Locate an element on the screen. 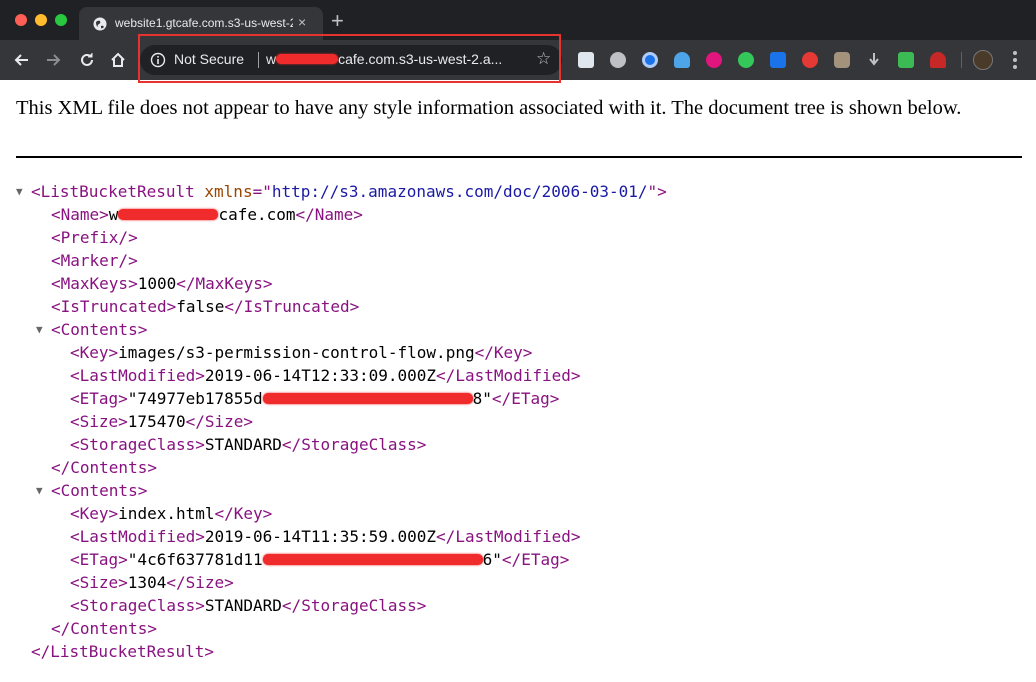 The image size is (1036, 682). record-icon is located at coordinates (810, 60).